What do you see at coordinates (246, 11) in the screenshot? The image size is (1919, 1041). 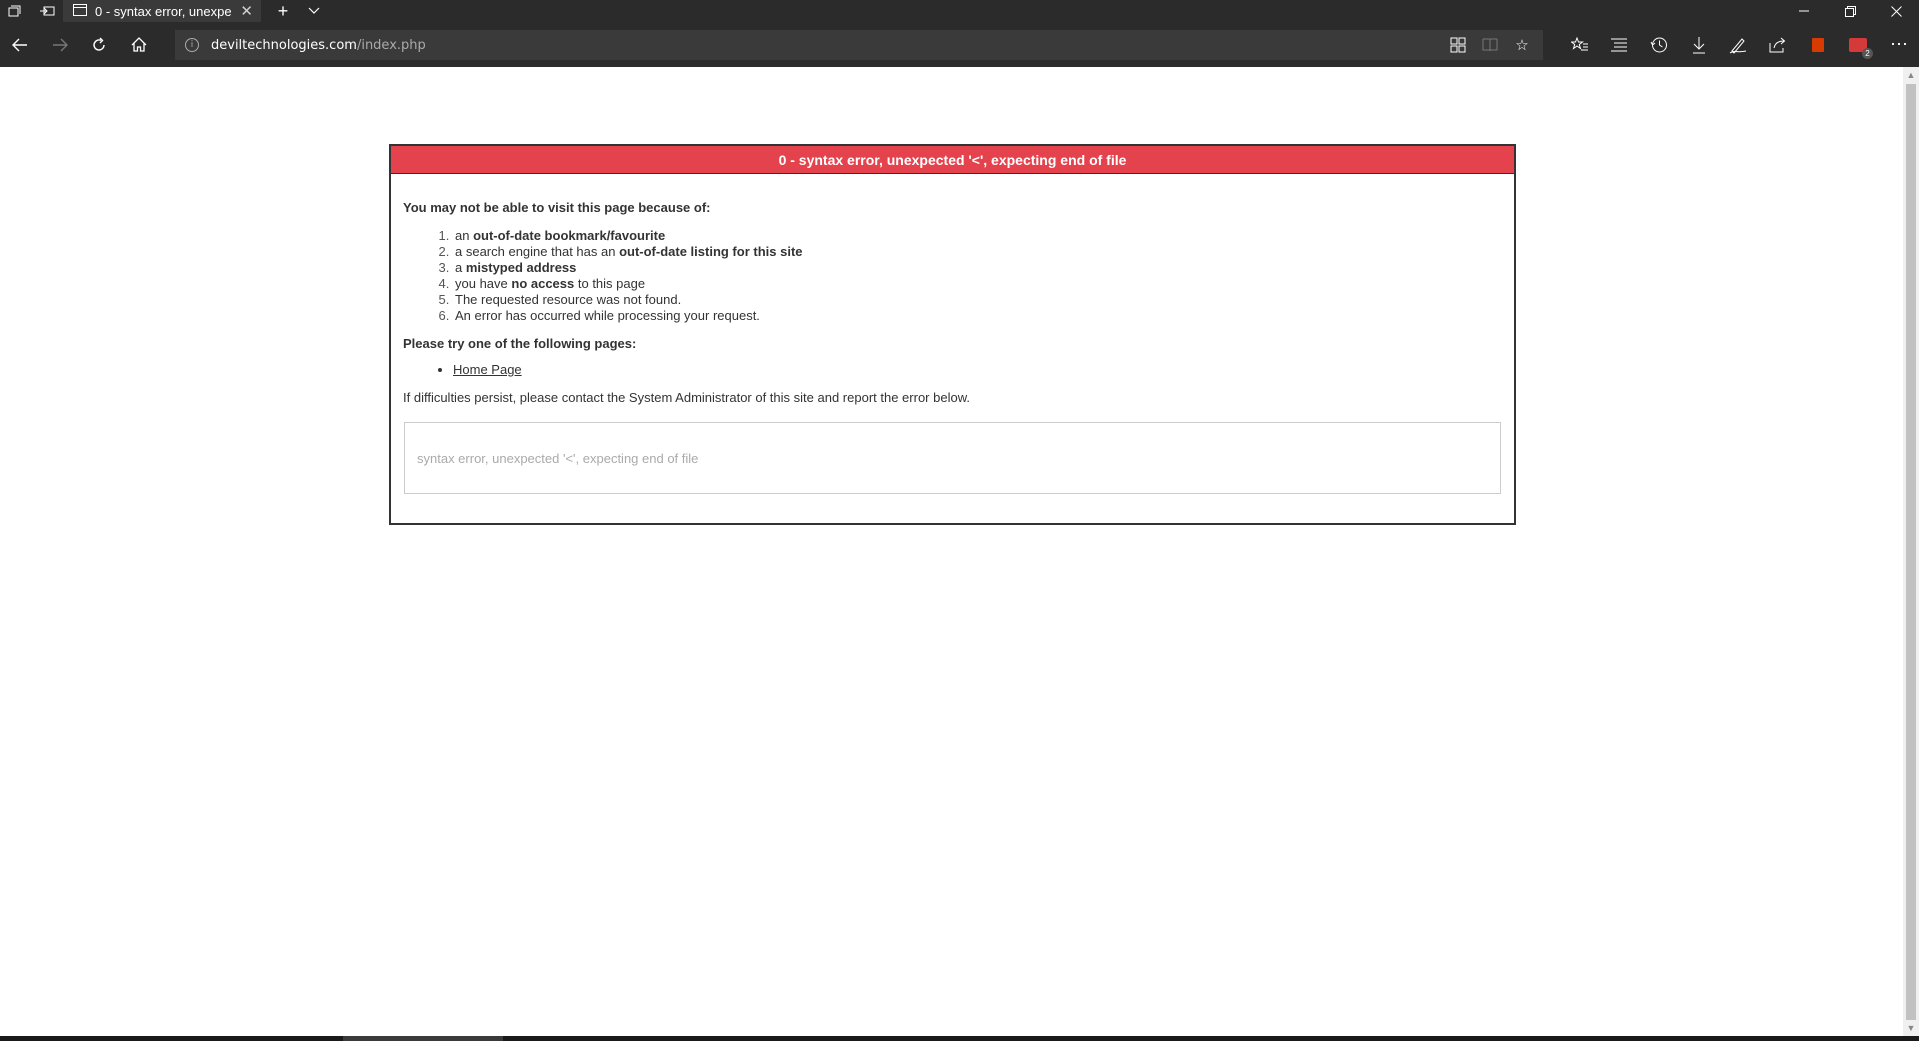 I see `close-icon: ✕` at bounding box center [246, 11].